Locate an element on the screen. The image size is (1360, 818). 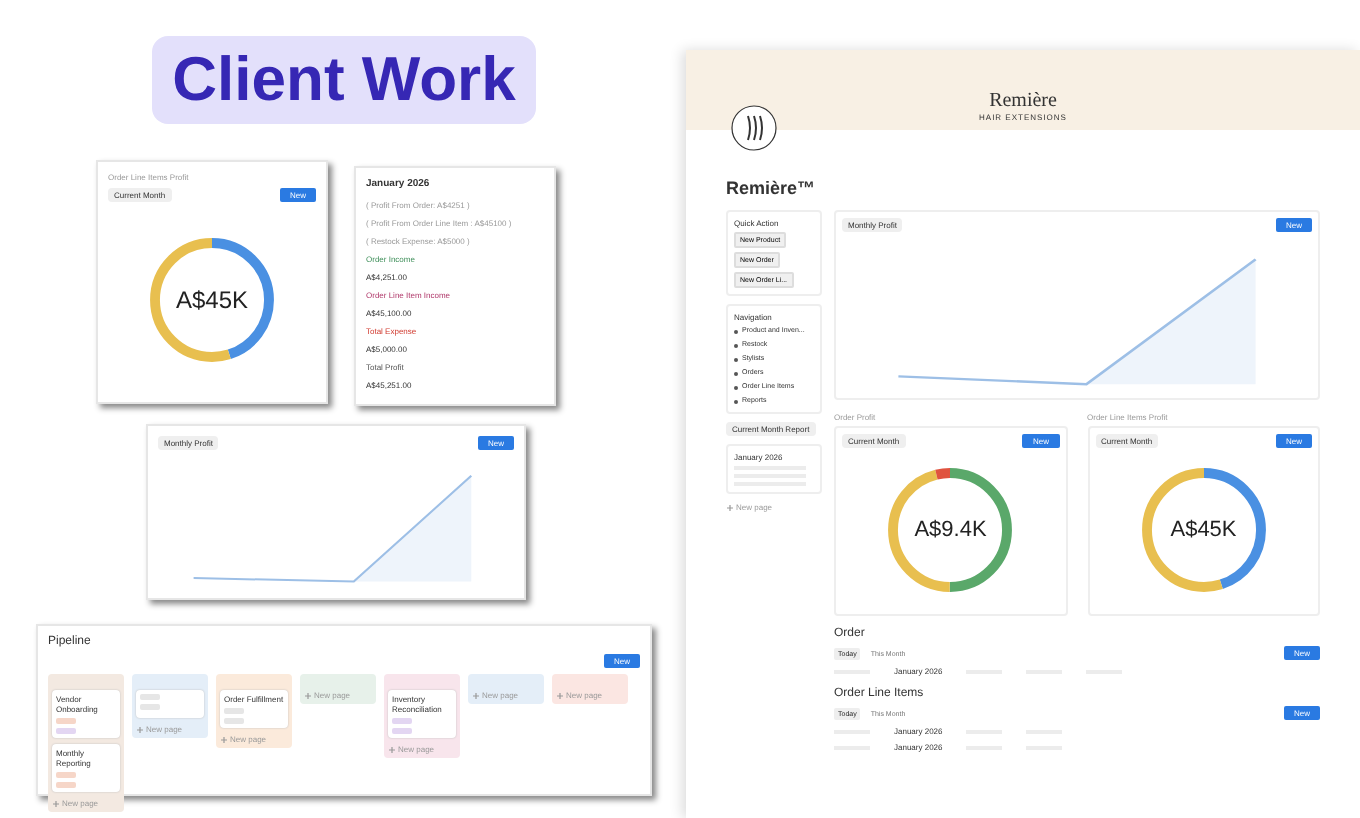
task-card is located at coordinates (170, 704).